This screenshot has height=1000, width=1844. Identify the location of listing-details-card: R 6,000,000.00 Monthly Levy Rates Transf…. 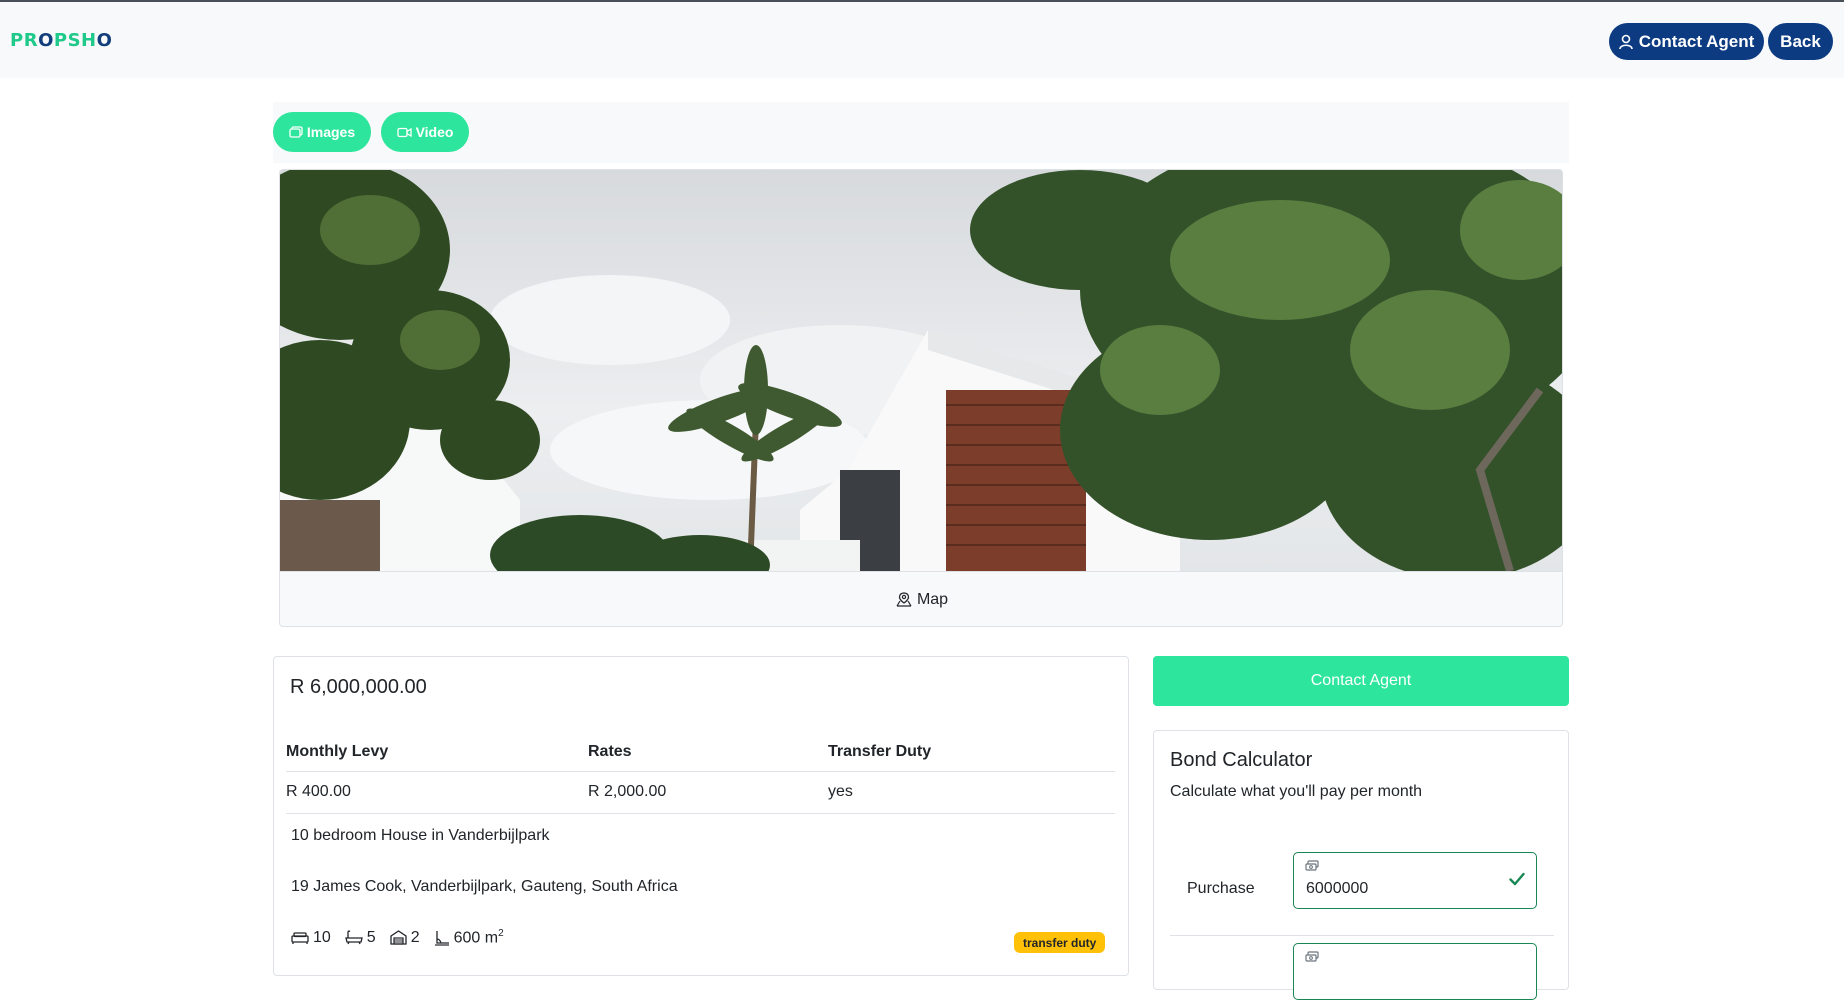
(701, 816).